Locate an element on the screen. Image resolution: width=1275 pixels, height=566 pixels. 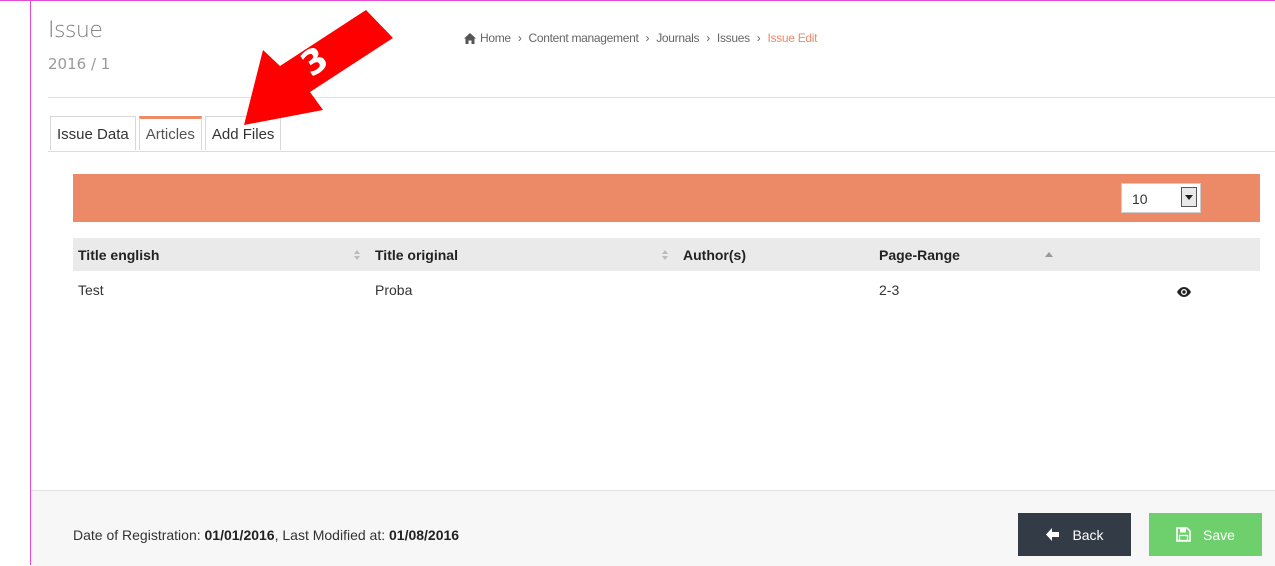
tab-articles: Articles is located at coordinates (170, 133).